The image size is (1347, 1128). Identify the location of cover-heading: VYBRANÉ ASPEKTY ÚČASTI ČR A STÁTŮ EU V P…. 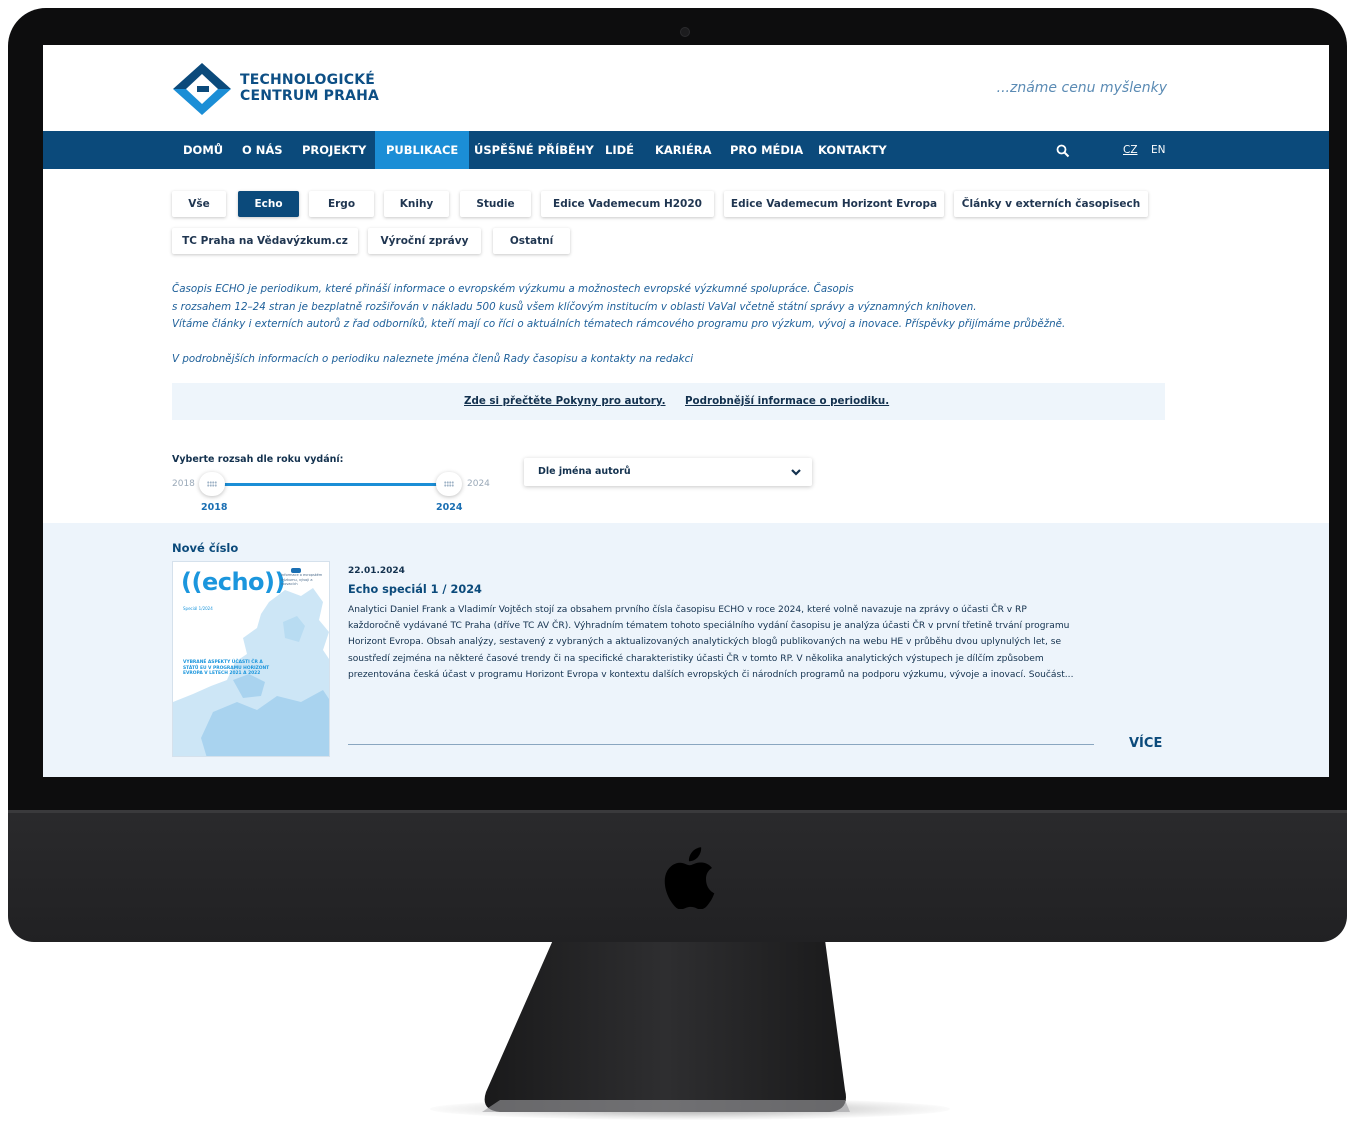
(226, 668).